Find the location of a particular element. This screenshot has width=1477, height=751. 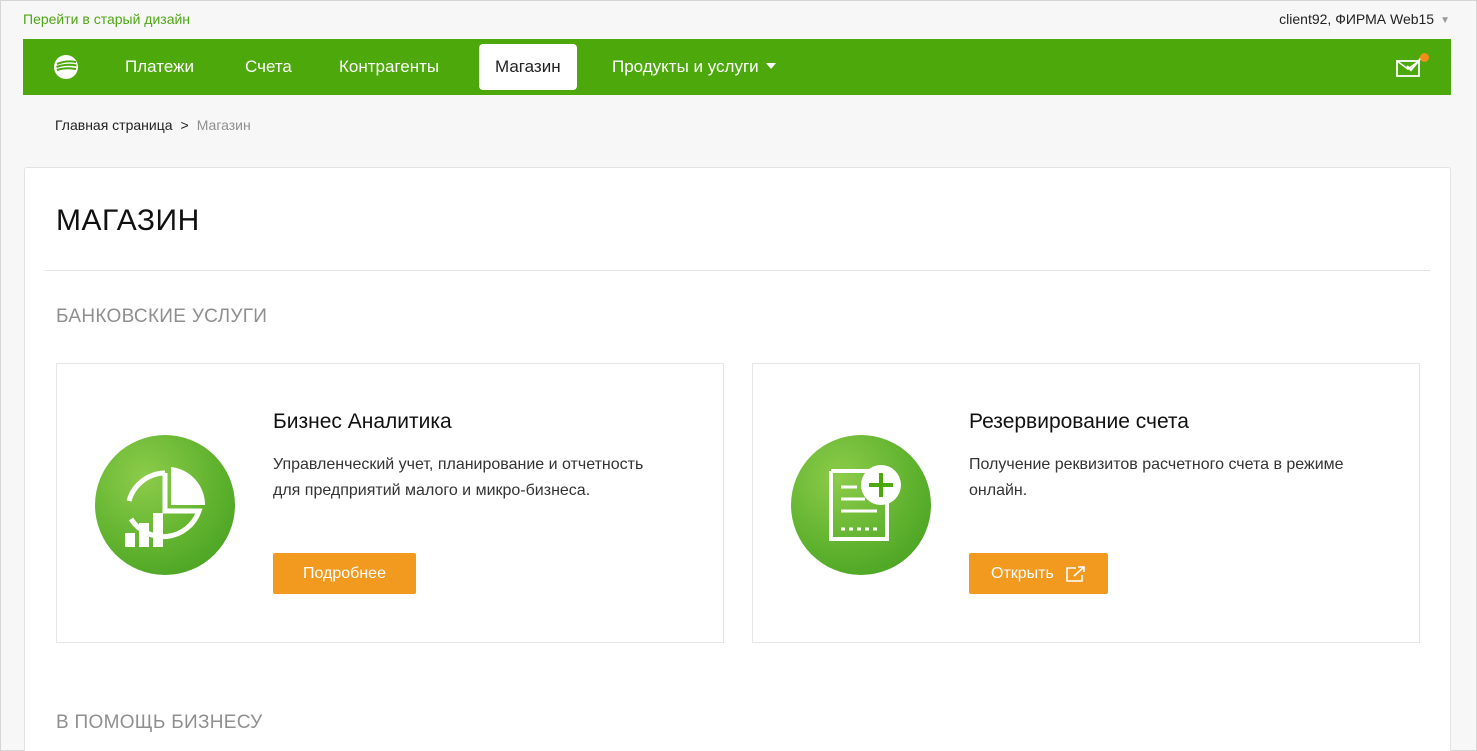

chevron-down-icon is located at coordinates (770, 66).